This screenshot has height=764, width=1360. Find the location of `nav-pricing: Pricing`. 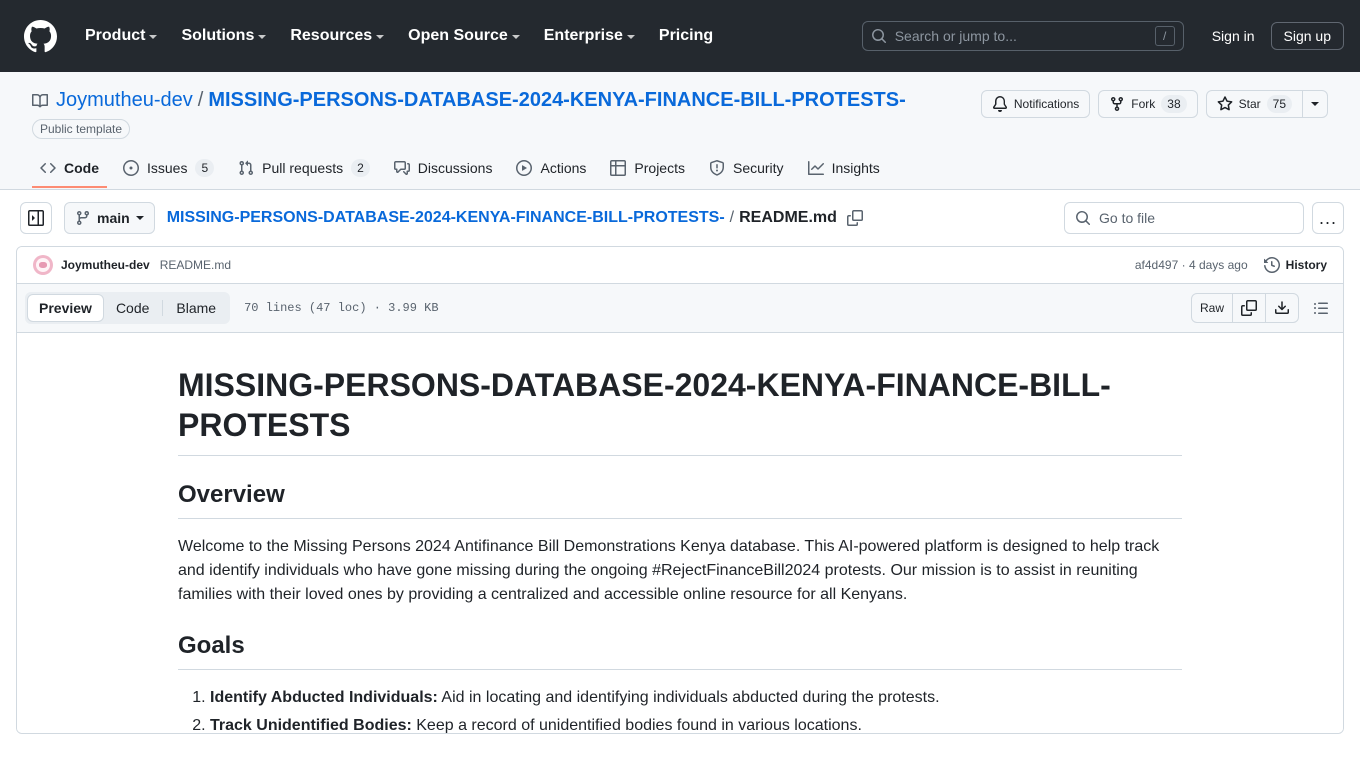

nav-pricing: Pricing is located at coordinates (686, 36).